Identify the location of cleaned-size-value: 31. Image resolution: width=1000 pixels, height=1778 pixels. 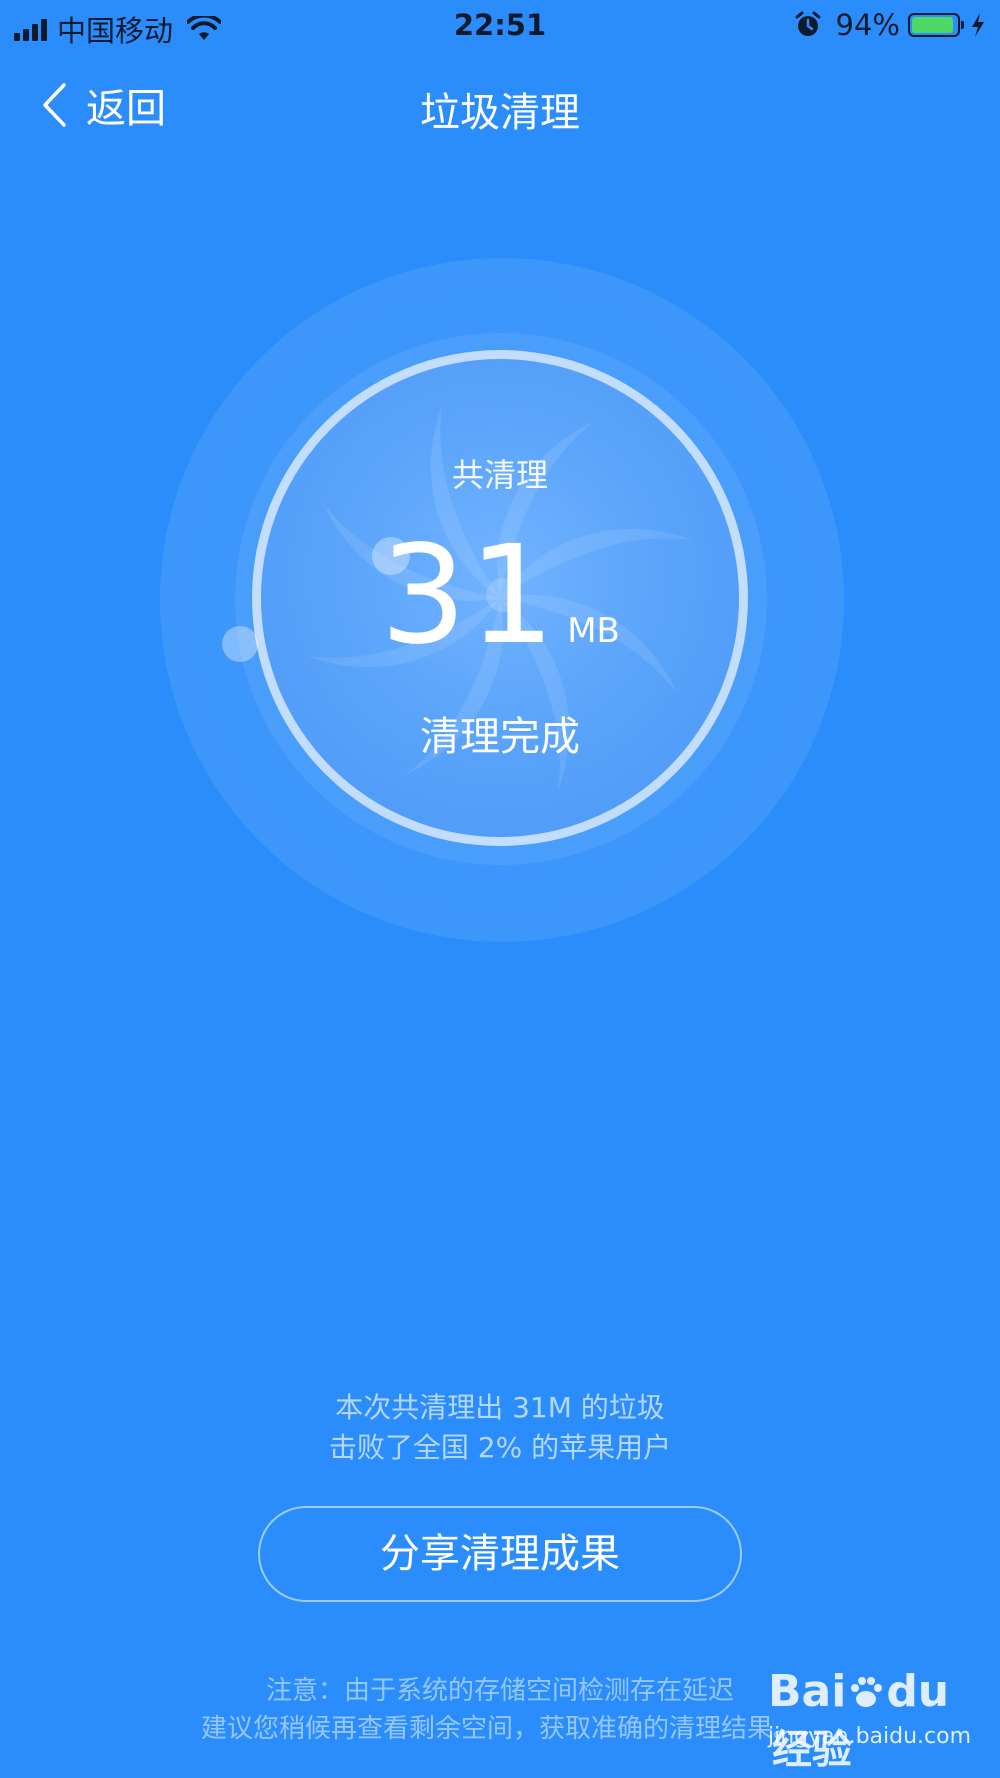
(469, 596).